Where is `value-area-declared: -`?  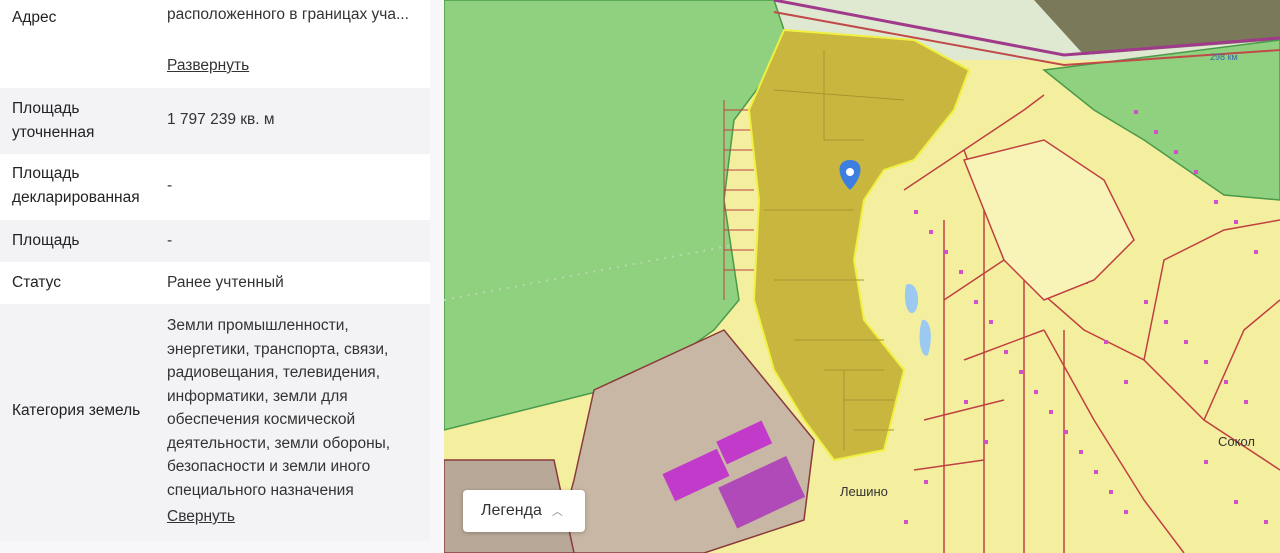
value-area-declared: - is located at coordinates (170, 185).